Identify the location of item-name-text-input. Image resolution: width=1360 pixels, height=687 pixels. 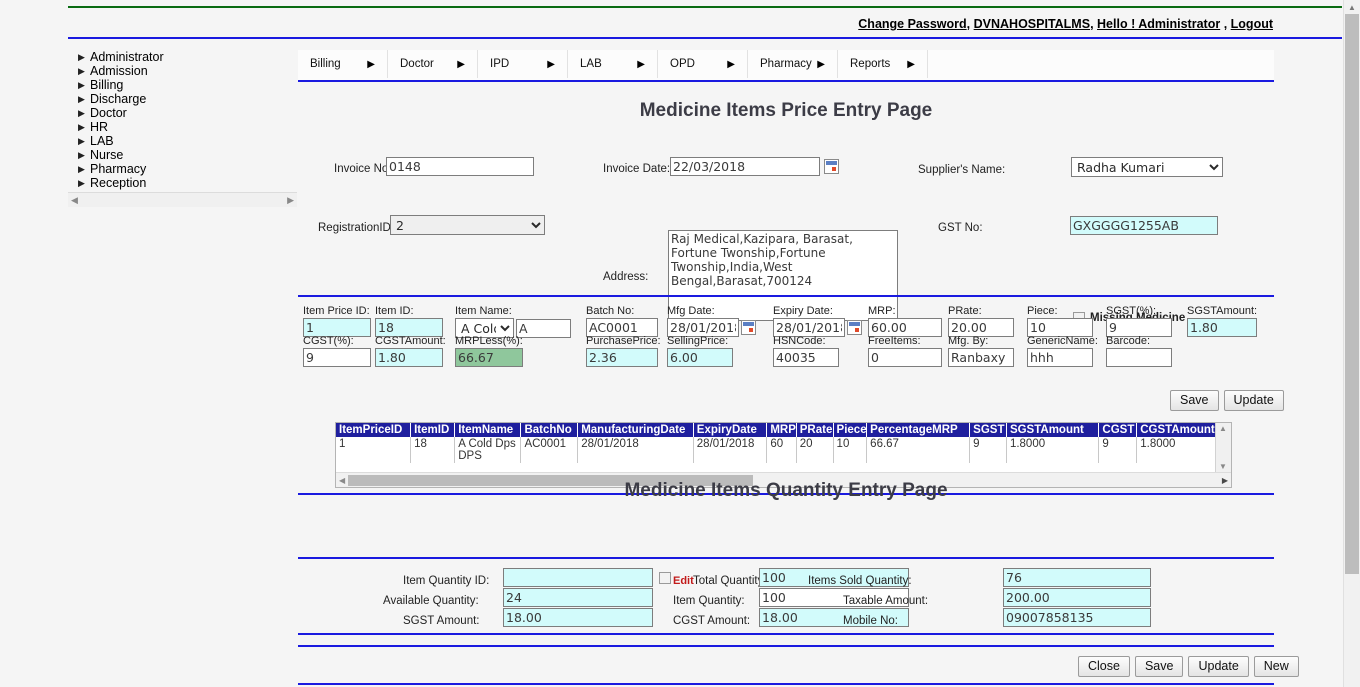
(543, 328).